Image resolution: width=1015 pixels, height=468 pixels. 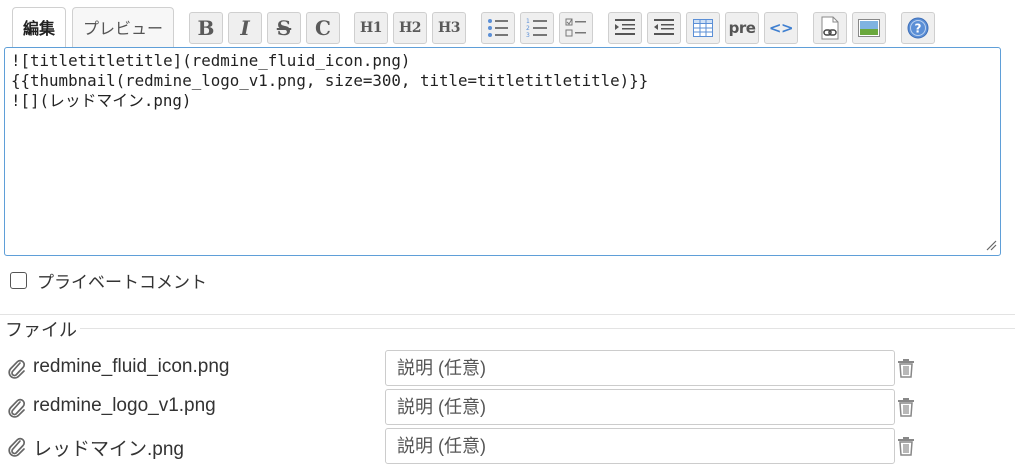 I want to click on strikethrough-icon: S, so click(x=284, y=28).